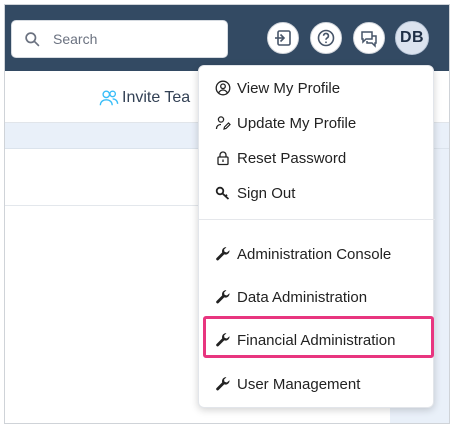 The width and height of the screenshot is (458, 433). I want to click on switch-app-button, so click(283, 38).